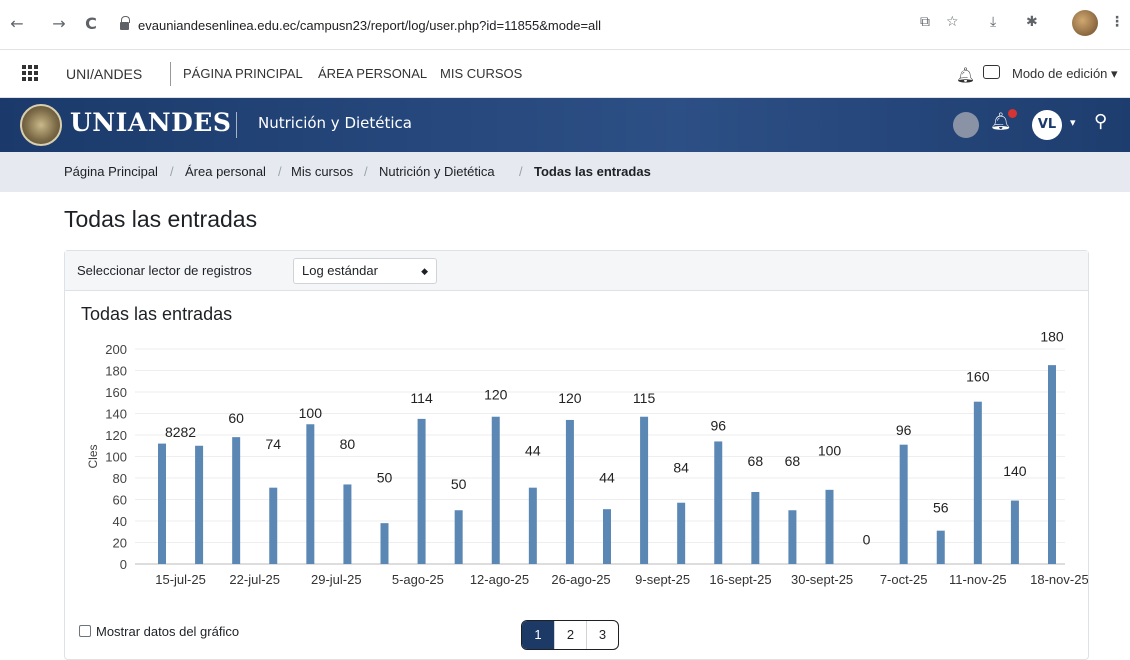 Image resolution: width=1130 pixels, height=660 pixels. Describe the element at coordinates (41, 125) in the screenshot. I see `university-seal-logo` at that location.